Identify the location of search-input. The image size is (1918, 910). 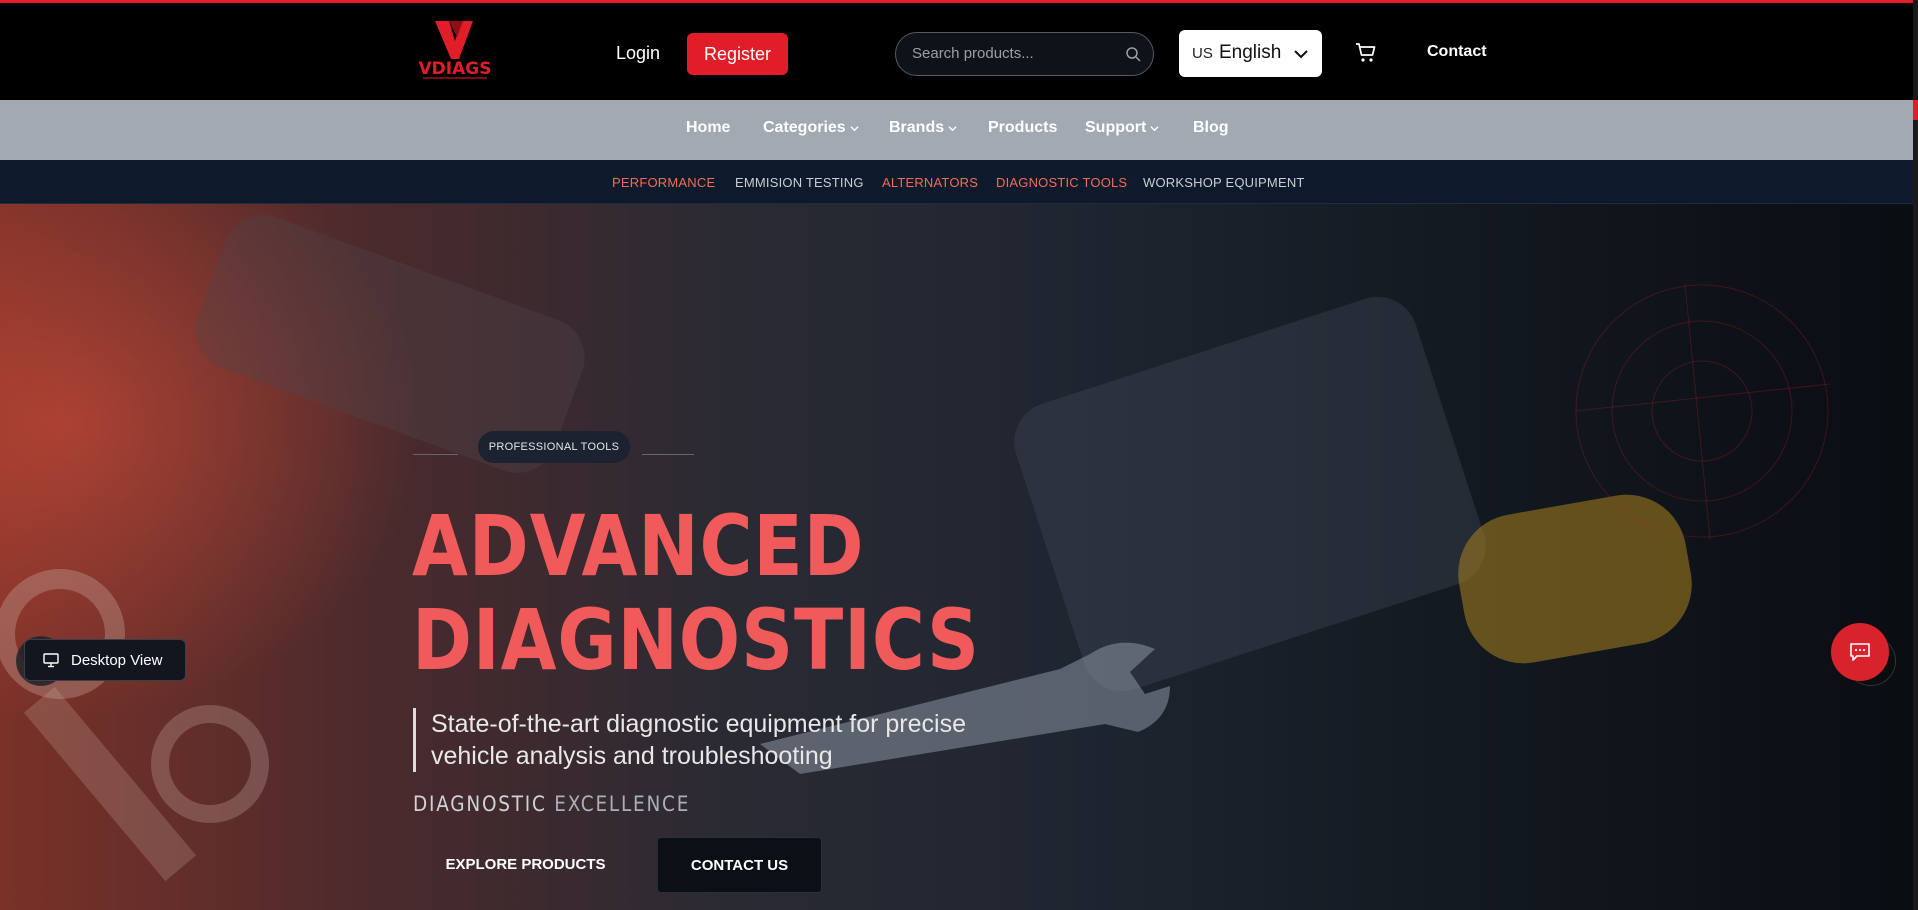
(1012, 53).